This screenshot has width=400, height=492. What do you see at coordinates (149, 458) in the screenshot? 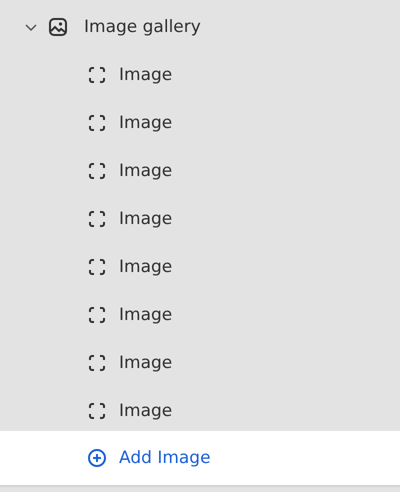
I see `add-image-button: Add Image` at bounding box center [149, 458].